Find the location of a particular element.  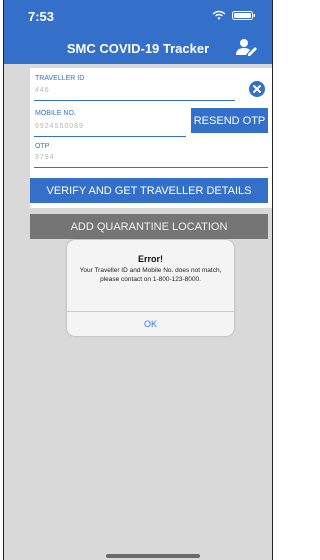

otp-field: 9794 is located at coordinates (45, 157).